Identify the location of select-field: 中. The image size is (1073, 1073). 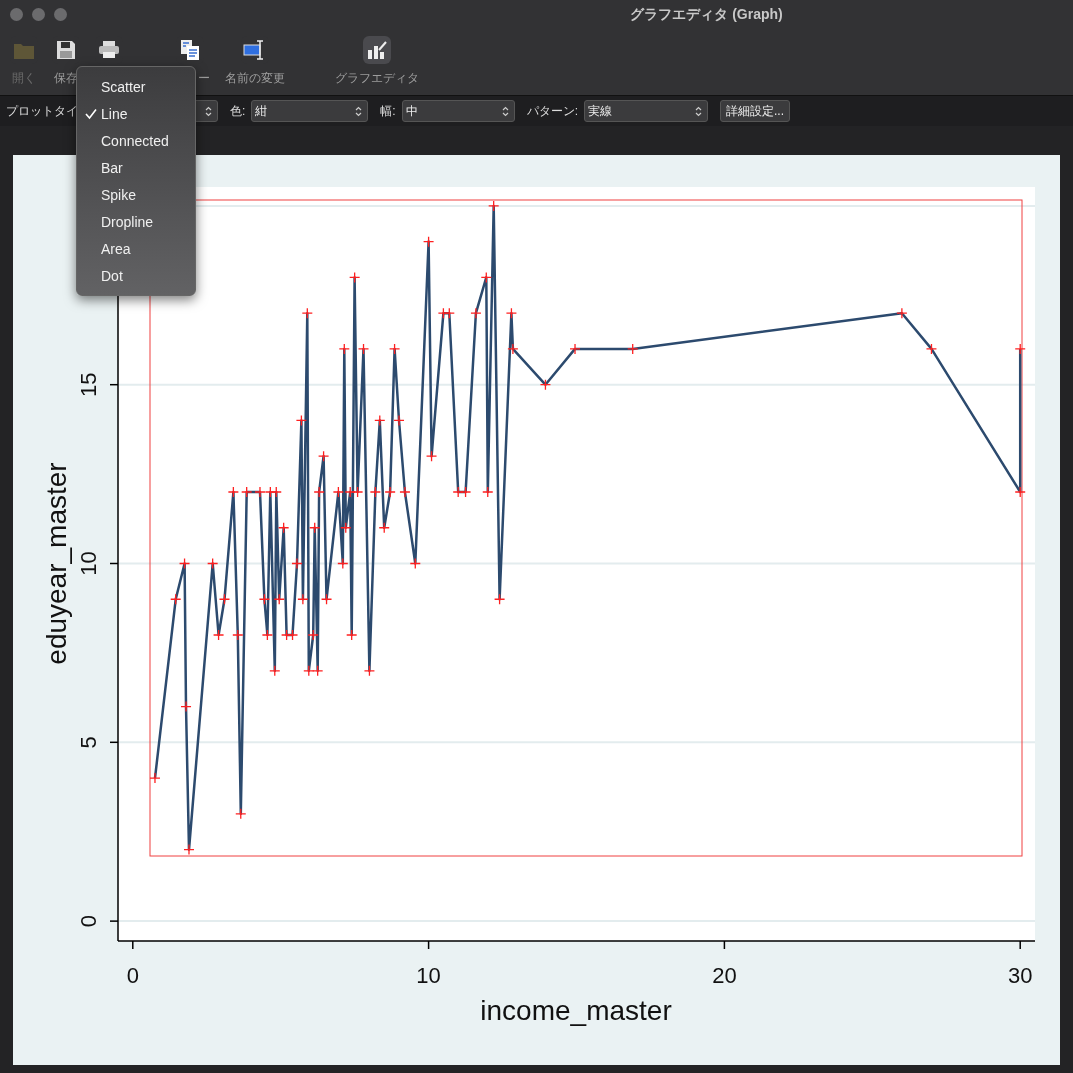
(458, 111).